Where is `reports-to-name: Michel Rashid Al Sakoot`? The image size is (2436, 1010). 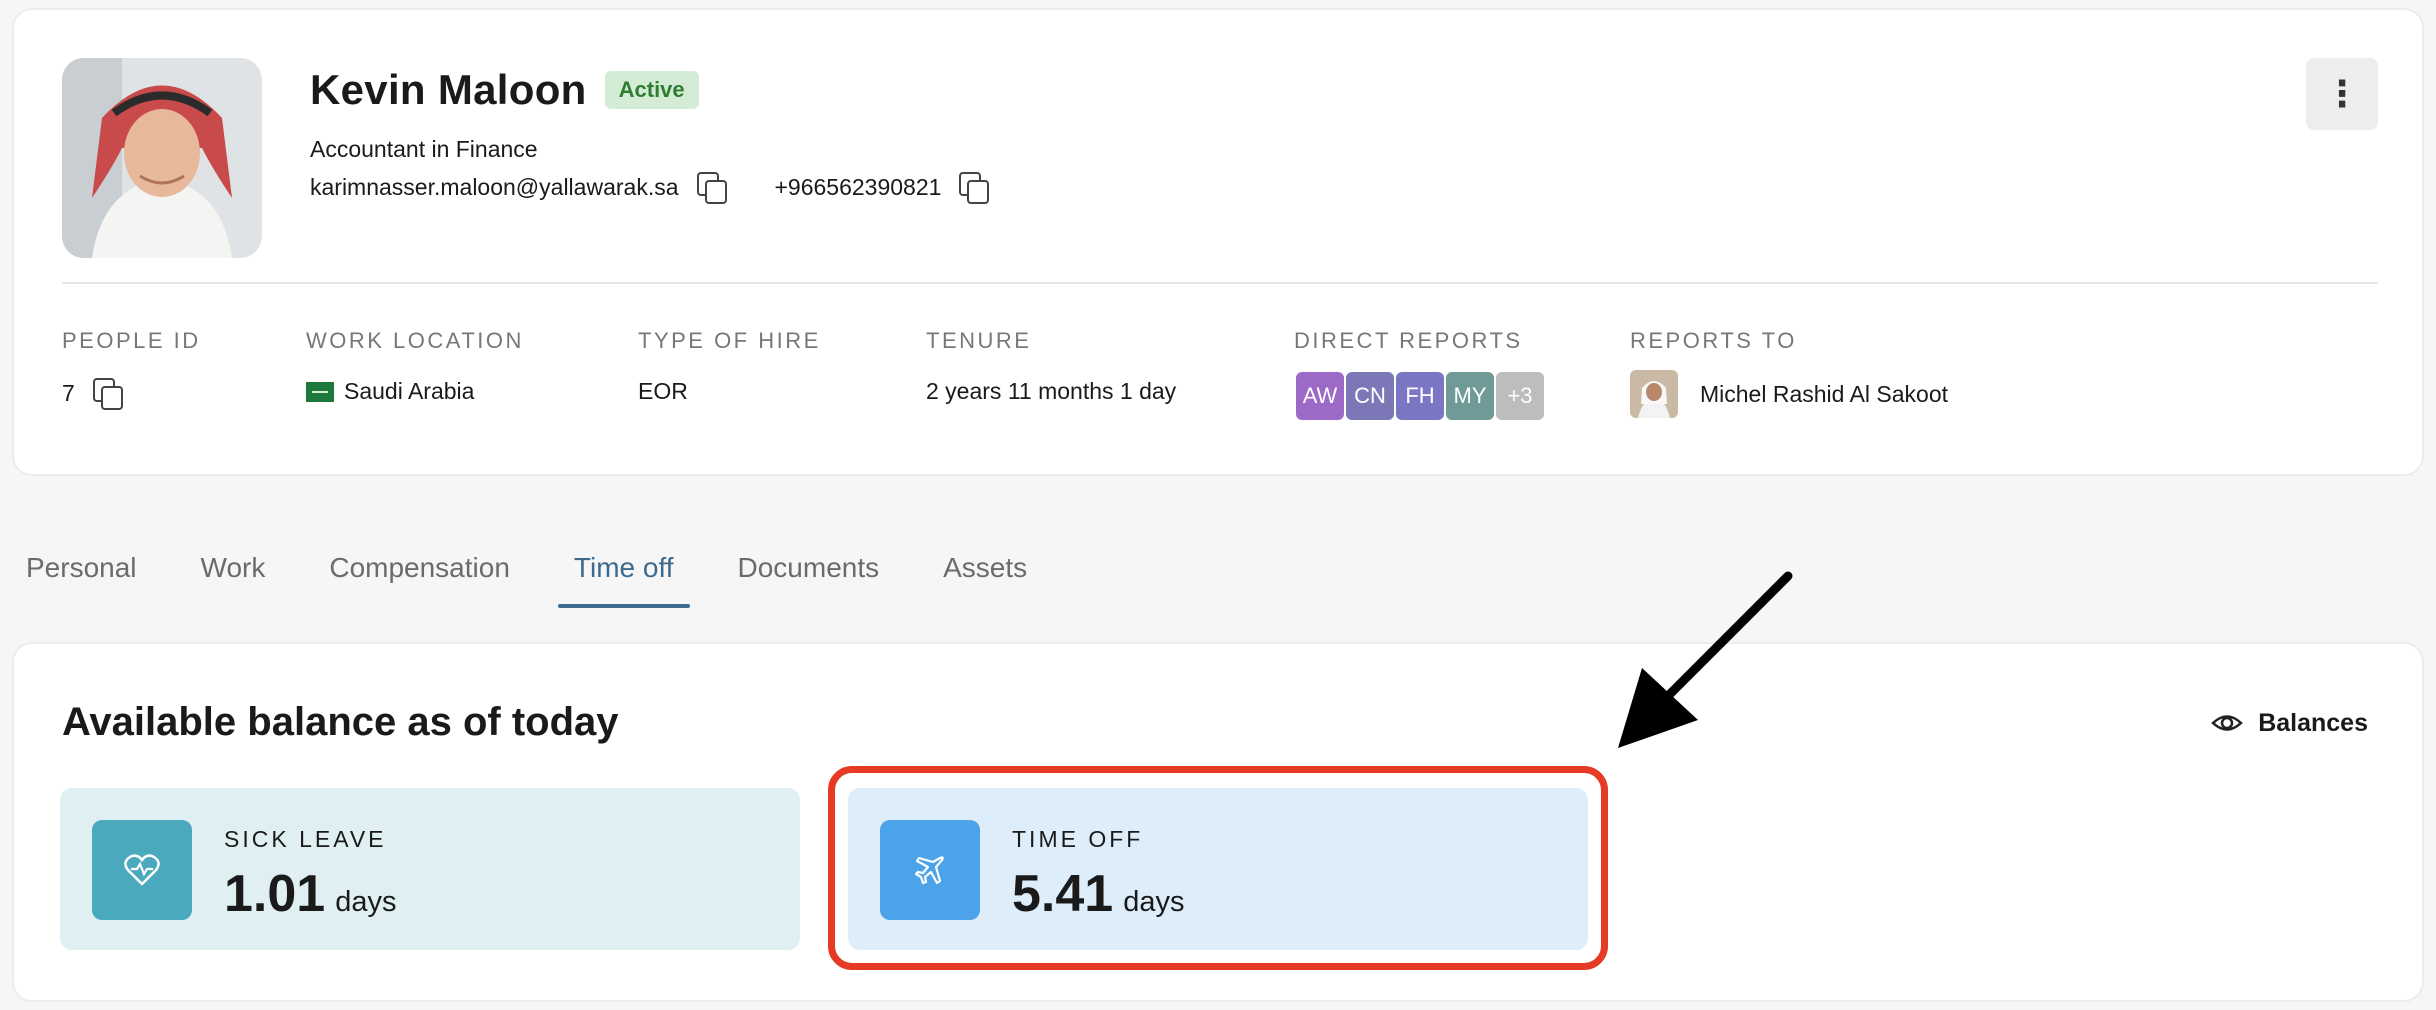 reports-to-name: Michel Rashid Al Sakoot is located at coordinates (1824, 394).